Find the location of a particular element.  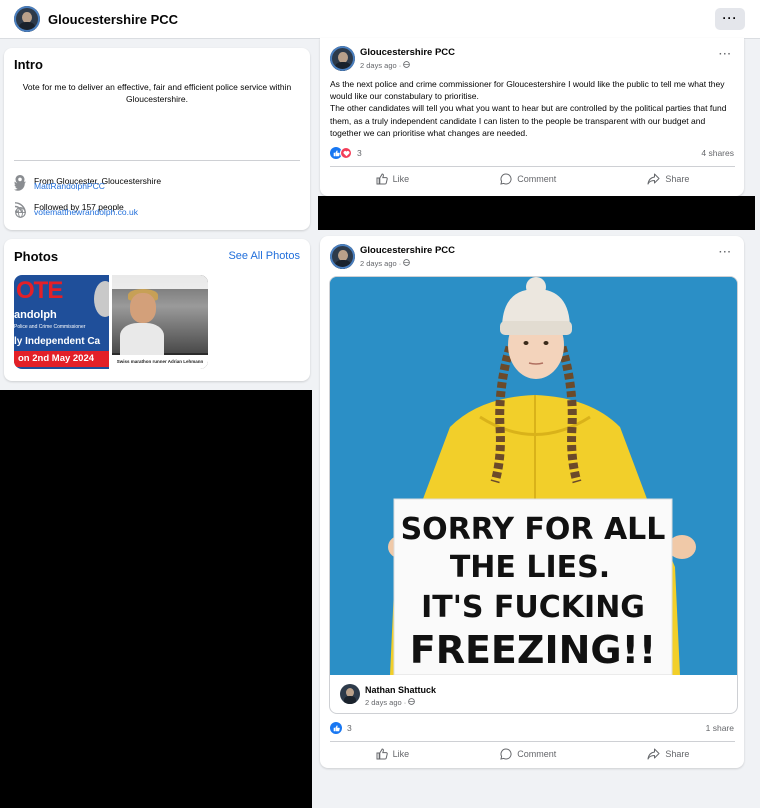

photo-thumbnail-runner: Swiss marathon runner Adrian Lehmann is located at coordinates (160, 322).